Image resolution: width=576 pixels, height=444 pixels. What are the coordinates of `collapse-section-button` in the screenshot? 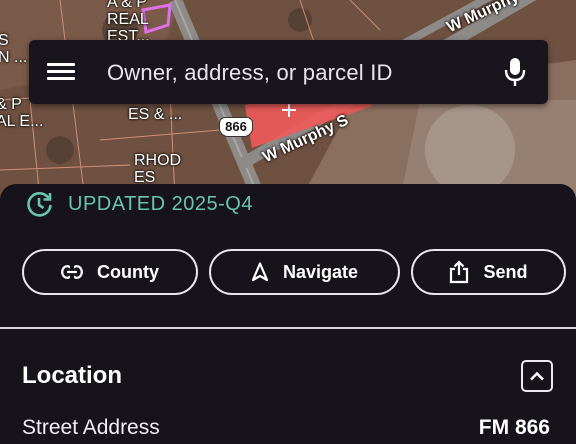 It's located at (537, 376).